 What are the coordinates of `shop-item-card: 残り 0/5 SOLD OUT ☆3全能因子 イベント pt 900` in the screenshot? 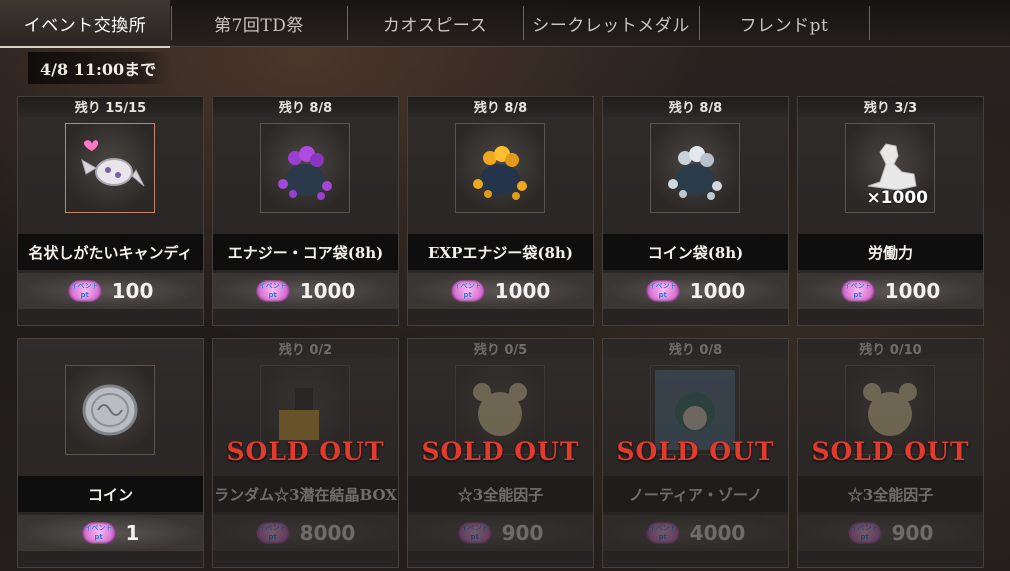 It's located at (500, 453).